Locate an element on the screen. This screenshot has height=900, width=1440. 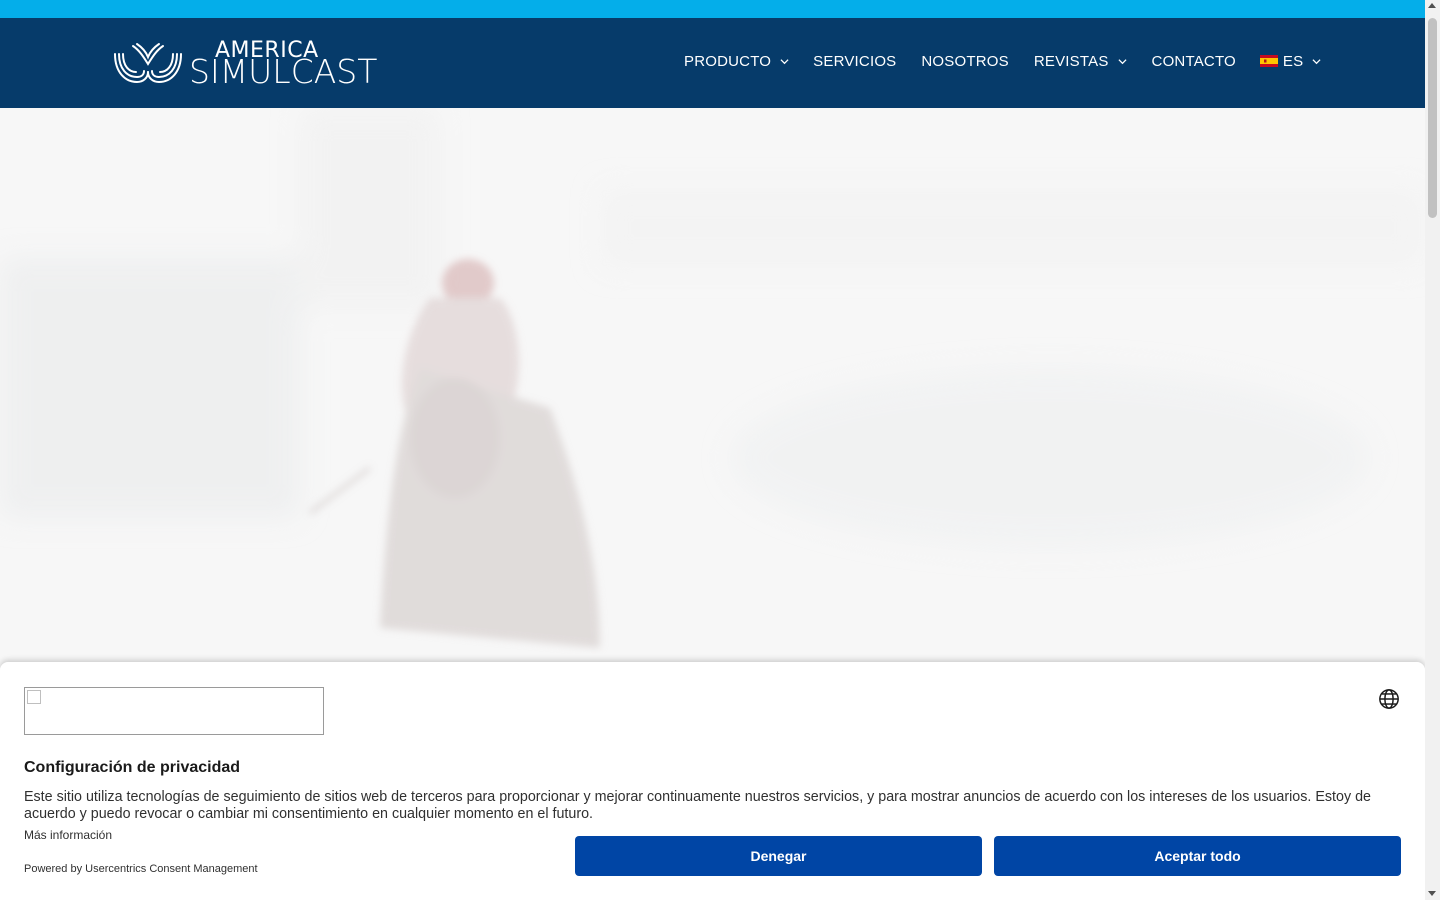
nav-servicios-label: SERVICIOS is located at coordinates (855, 61).